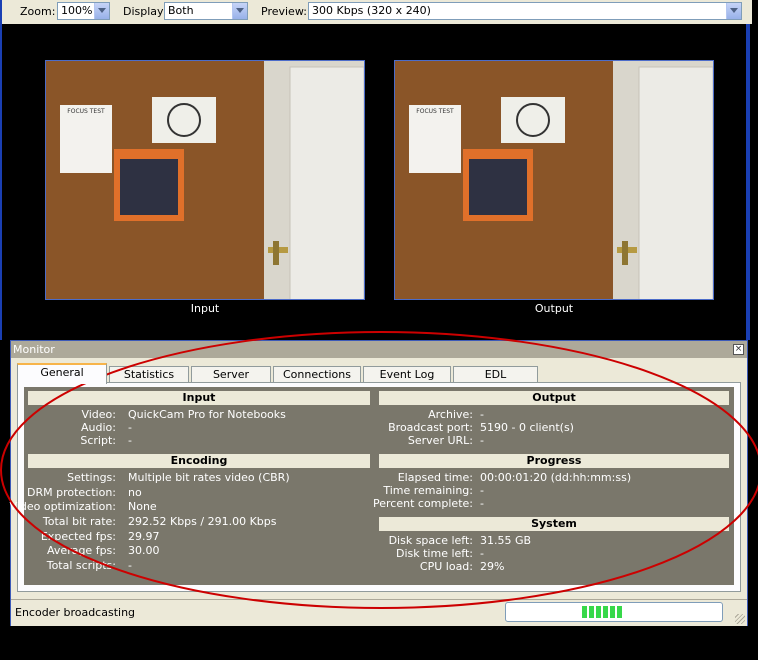  I want to click on section-system-title: System, so click(554, 524).